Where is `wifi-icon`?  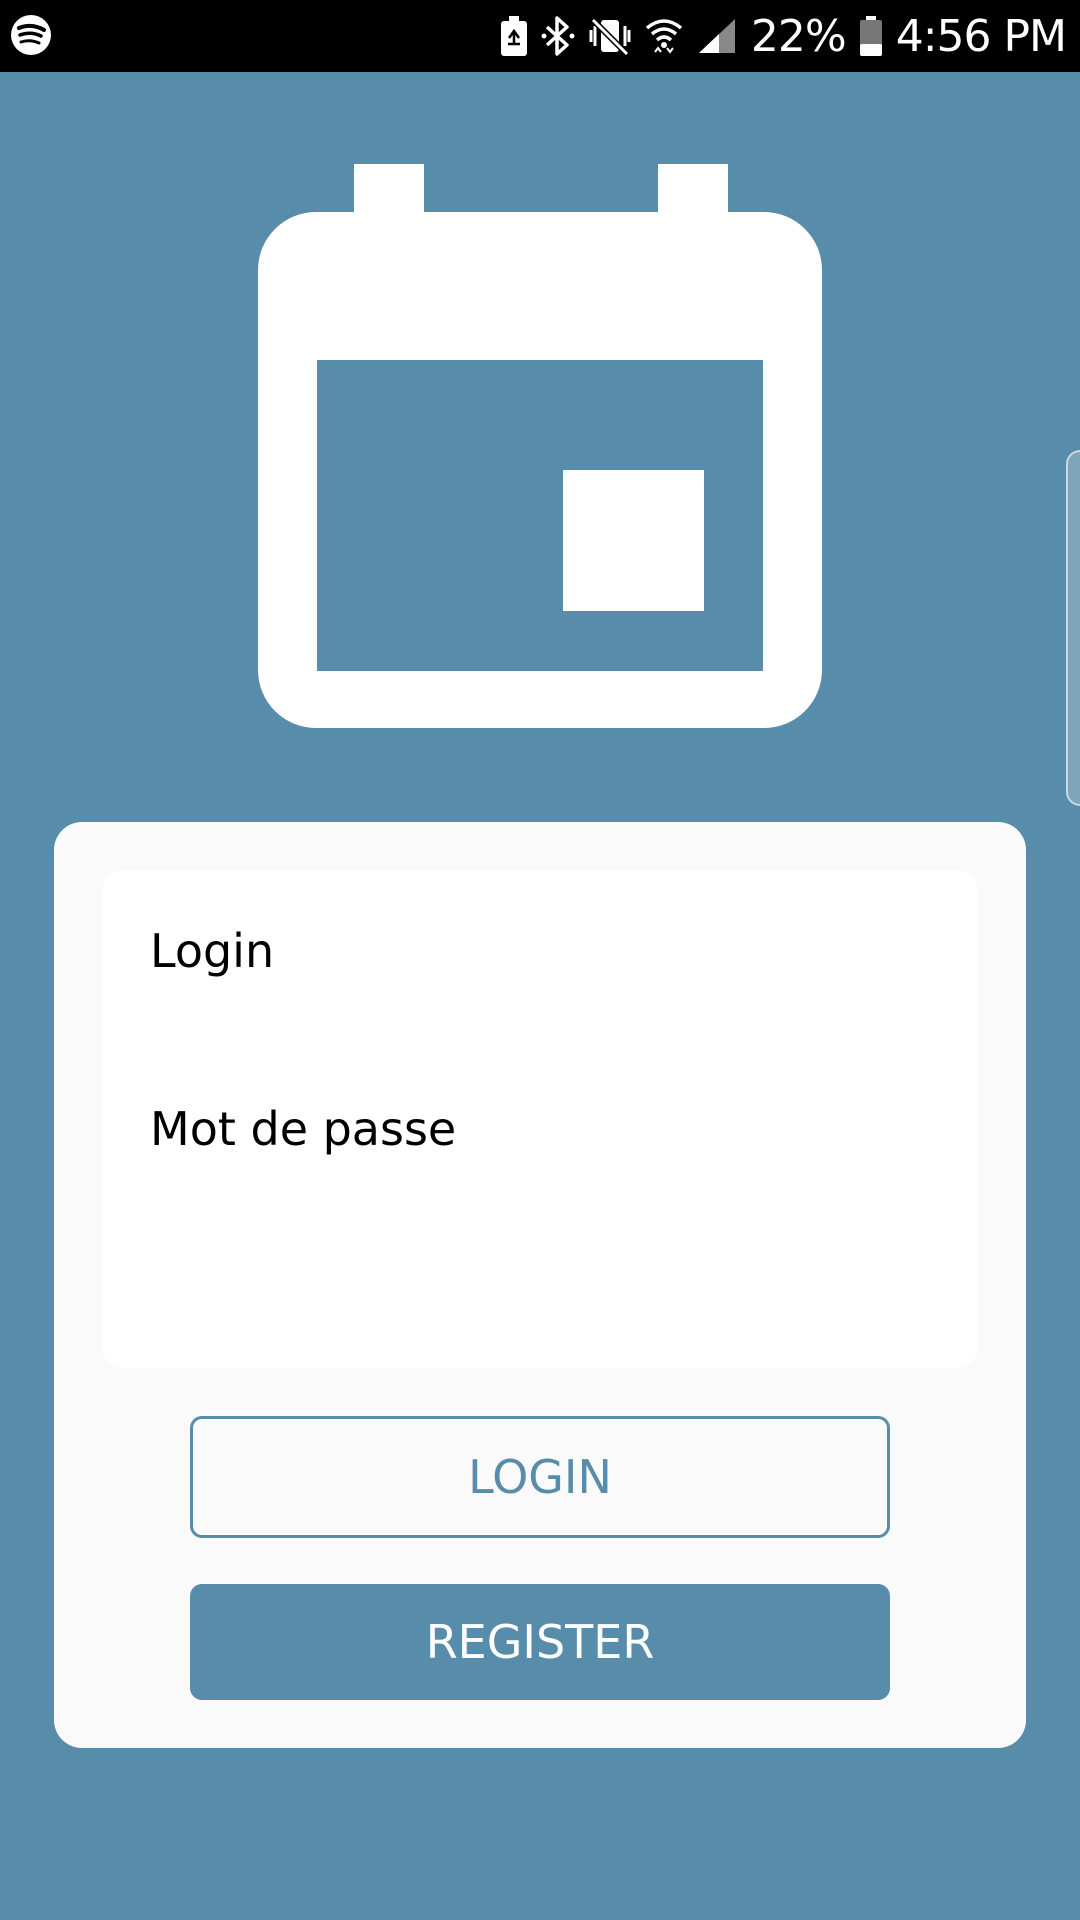 wifi-icon is located at coordinates (664, 36).